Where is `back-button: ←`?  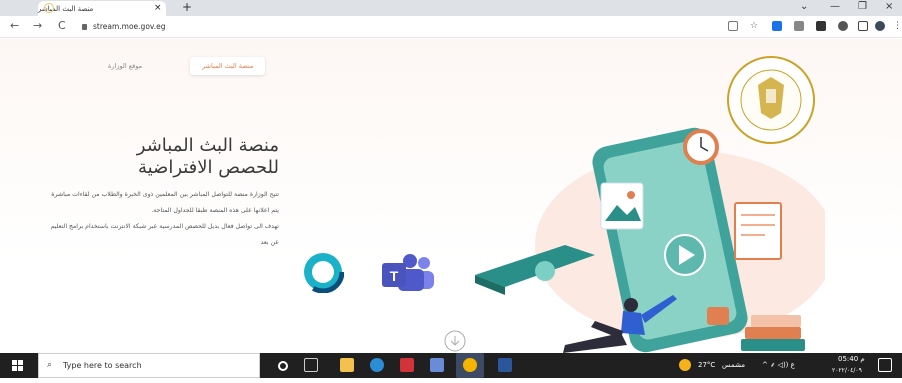
back-button: ← is located at coordinates (14, 26).